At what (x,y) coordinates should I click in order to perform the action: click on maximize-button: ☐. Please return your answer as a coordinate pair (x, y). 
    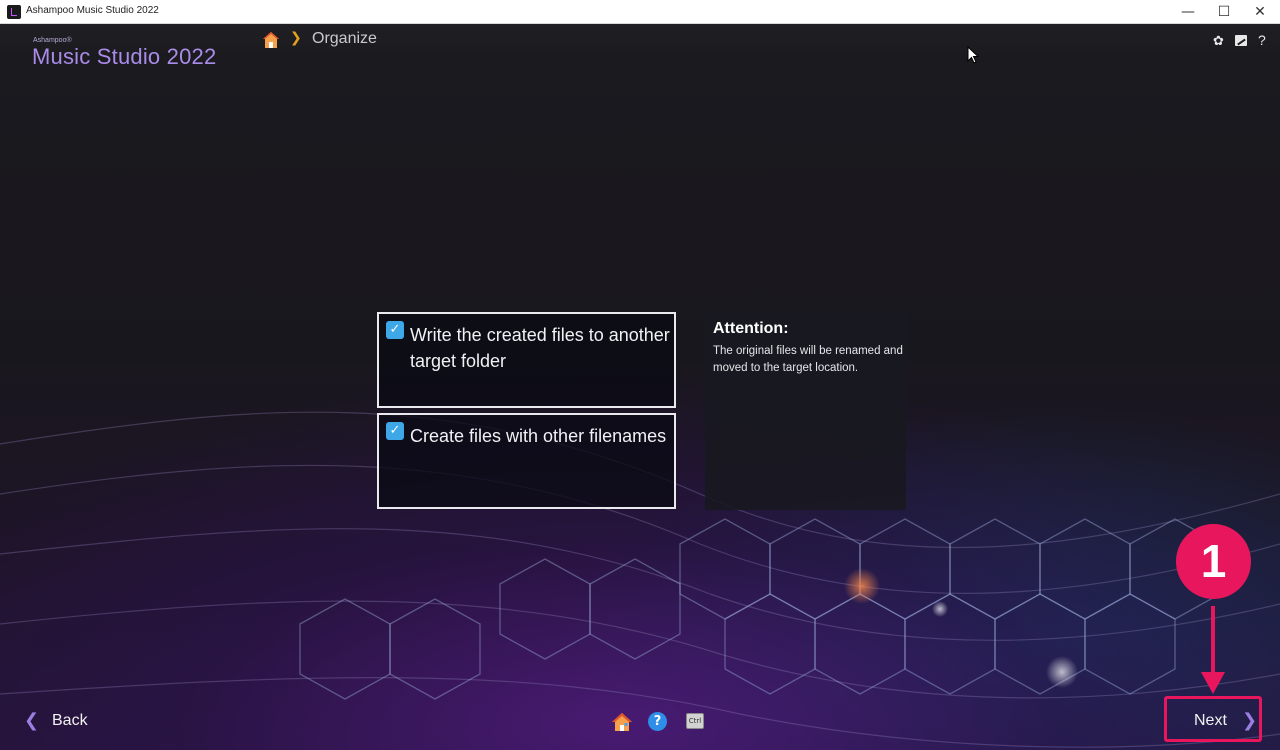
    Looking at the image, I should click on (1224, 12).